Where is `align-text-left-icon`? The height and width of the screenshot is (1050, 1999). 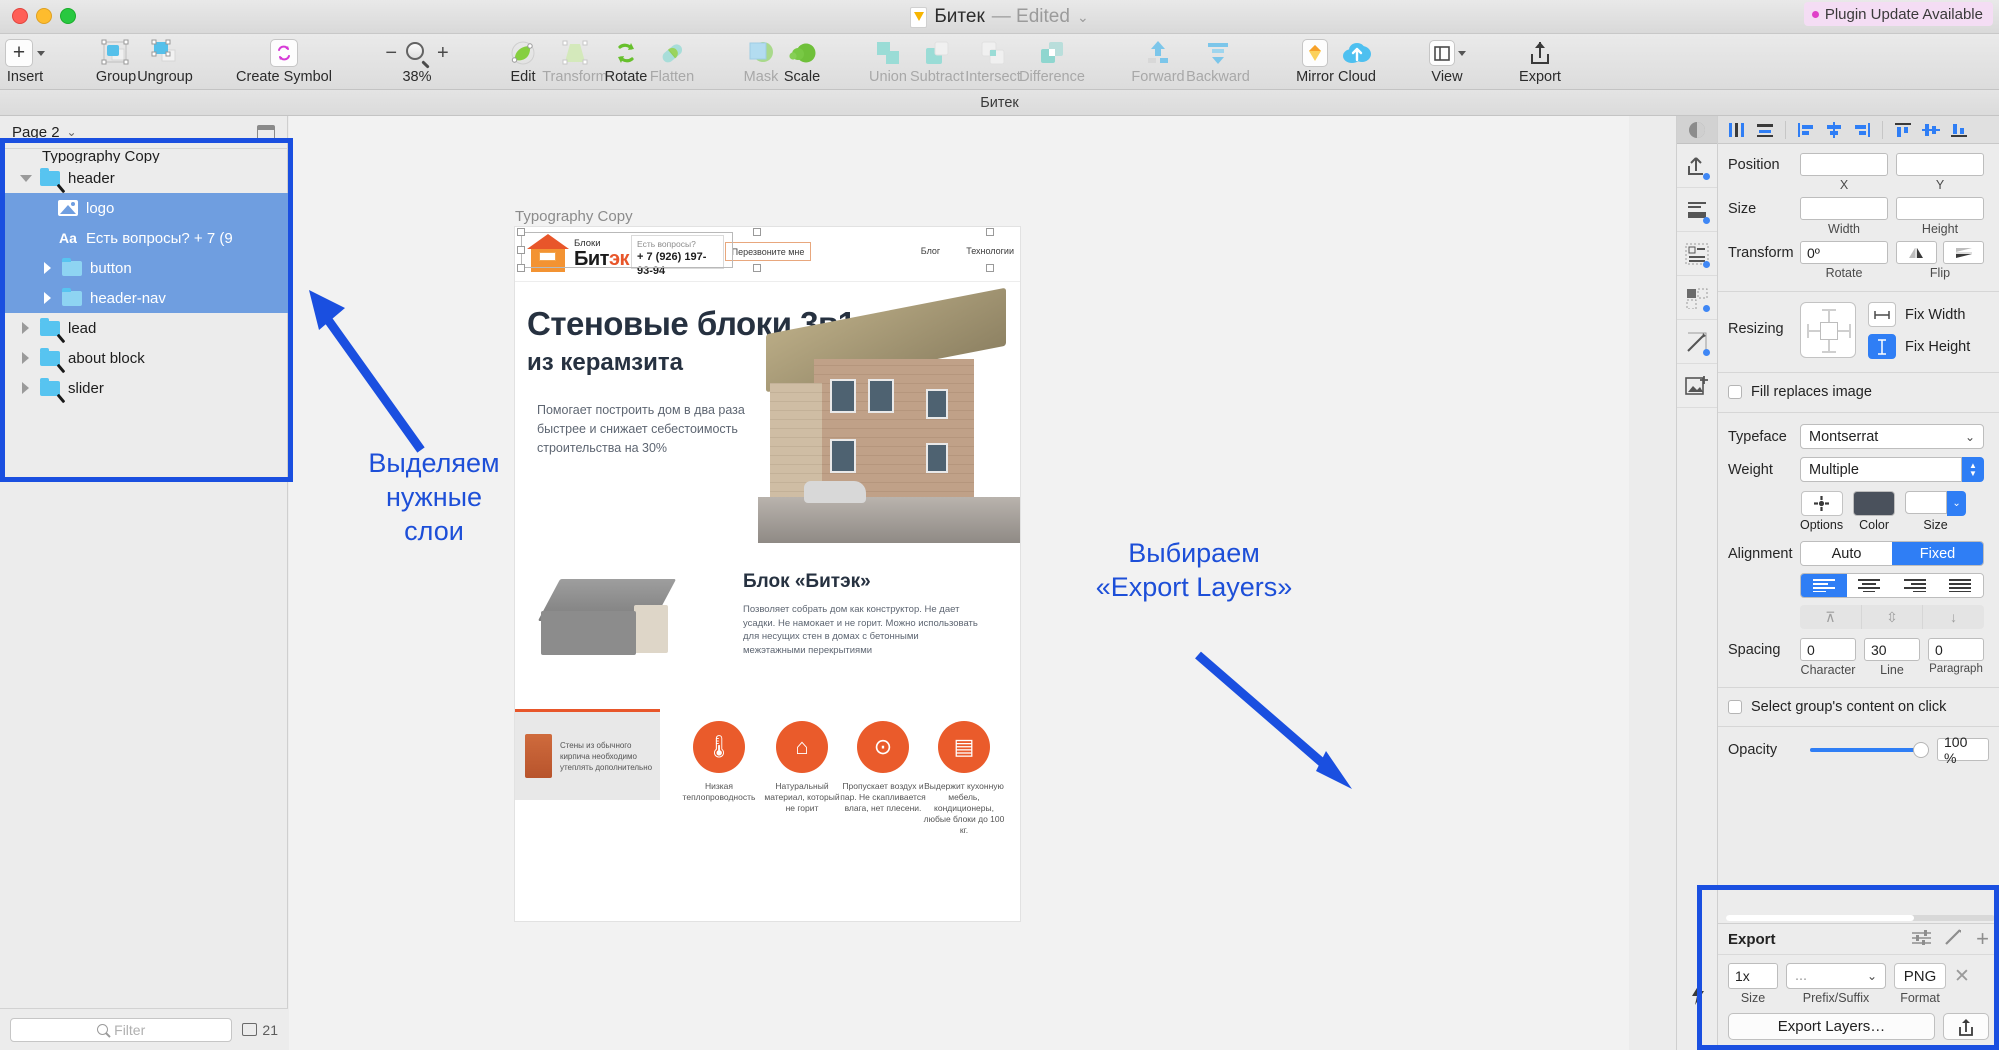 align-text-left-icon is located at coordinates (1824, 585).